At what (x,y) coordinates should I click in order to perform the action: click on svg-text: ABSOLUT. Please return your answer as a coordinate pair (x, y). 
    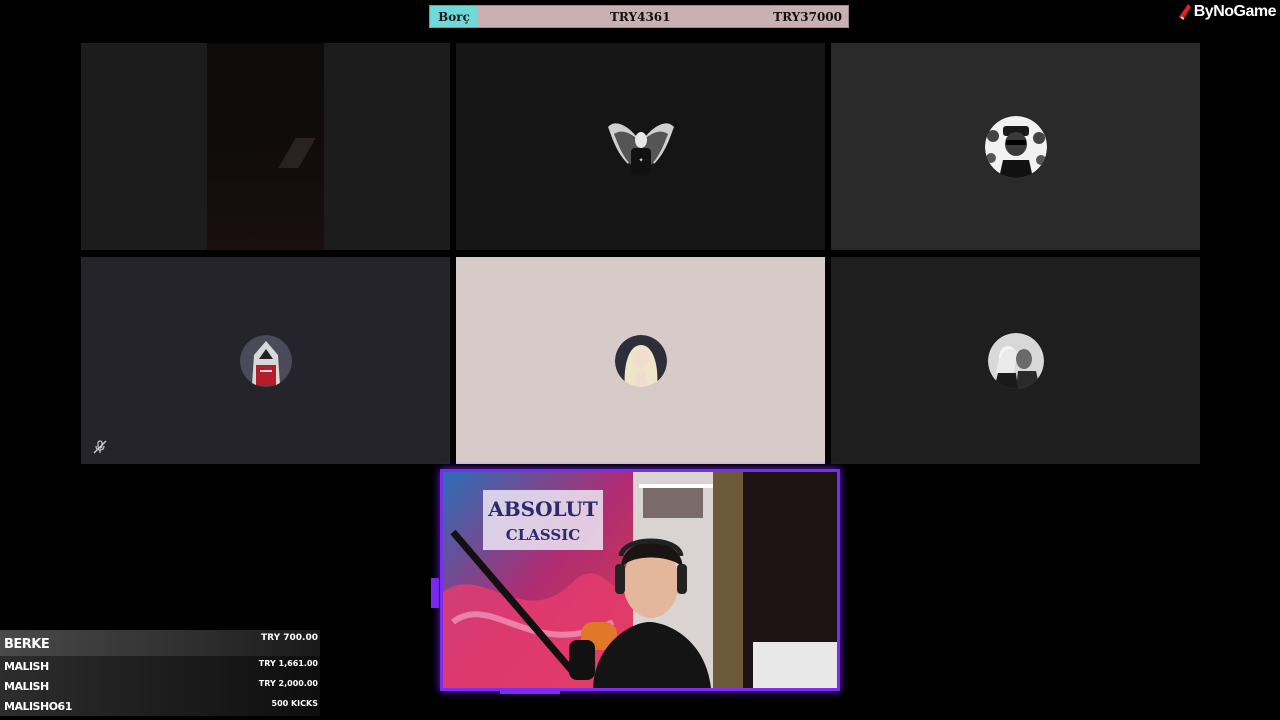
    Looking at the image, I should click on (542, 509).